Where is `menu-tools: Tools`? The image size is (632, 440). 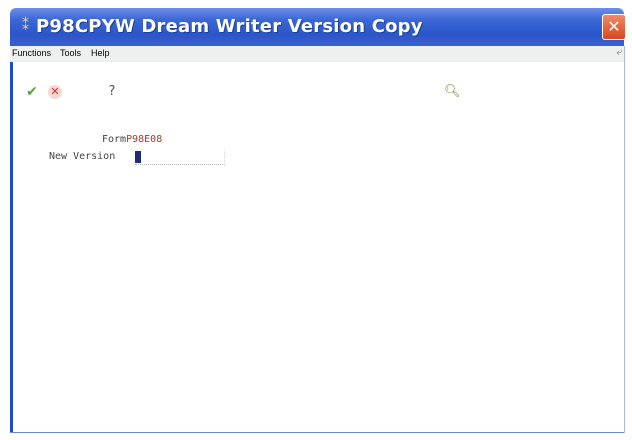
menu-tools: Tools is located at coordinates (70, 53).